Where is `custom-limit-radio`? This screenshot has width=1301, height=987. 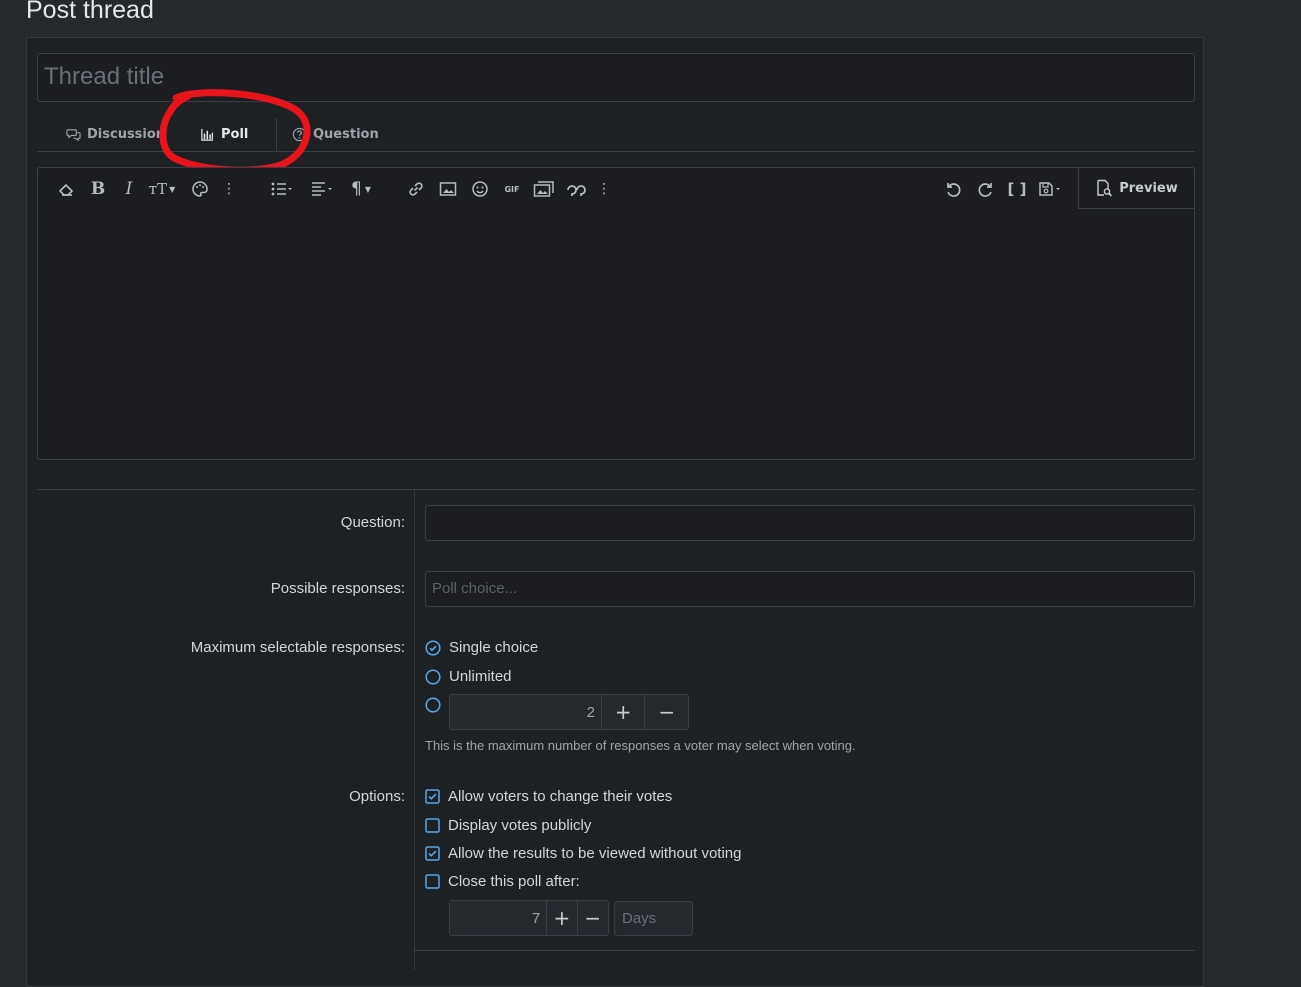 custom-limit-radio is located at coordinates (437, 705).